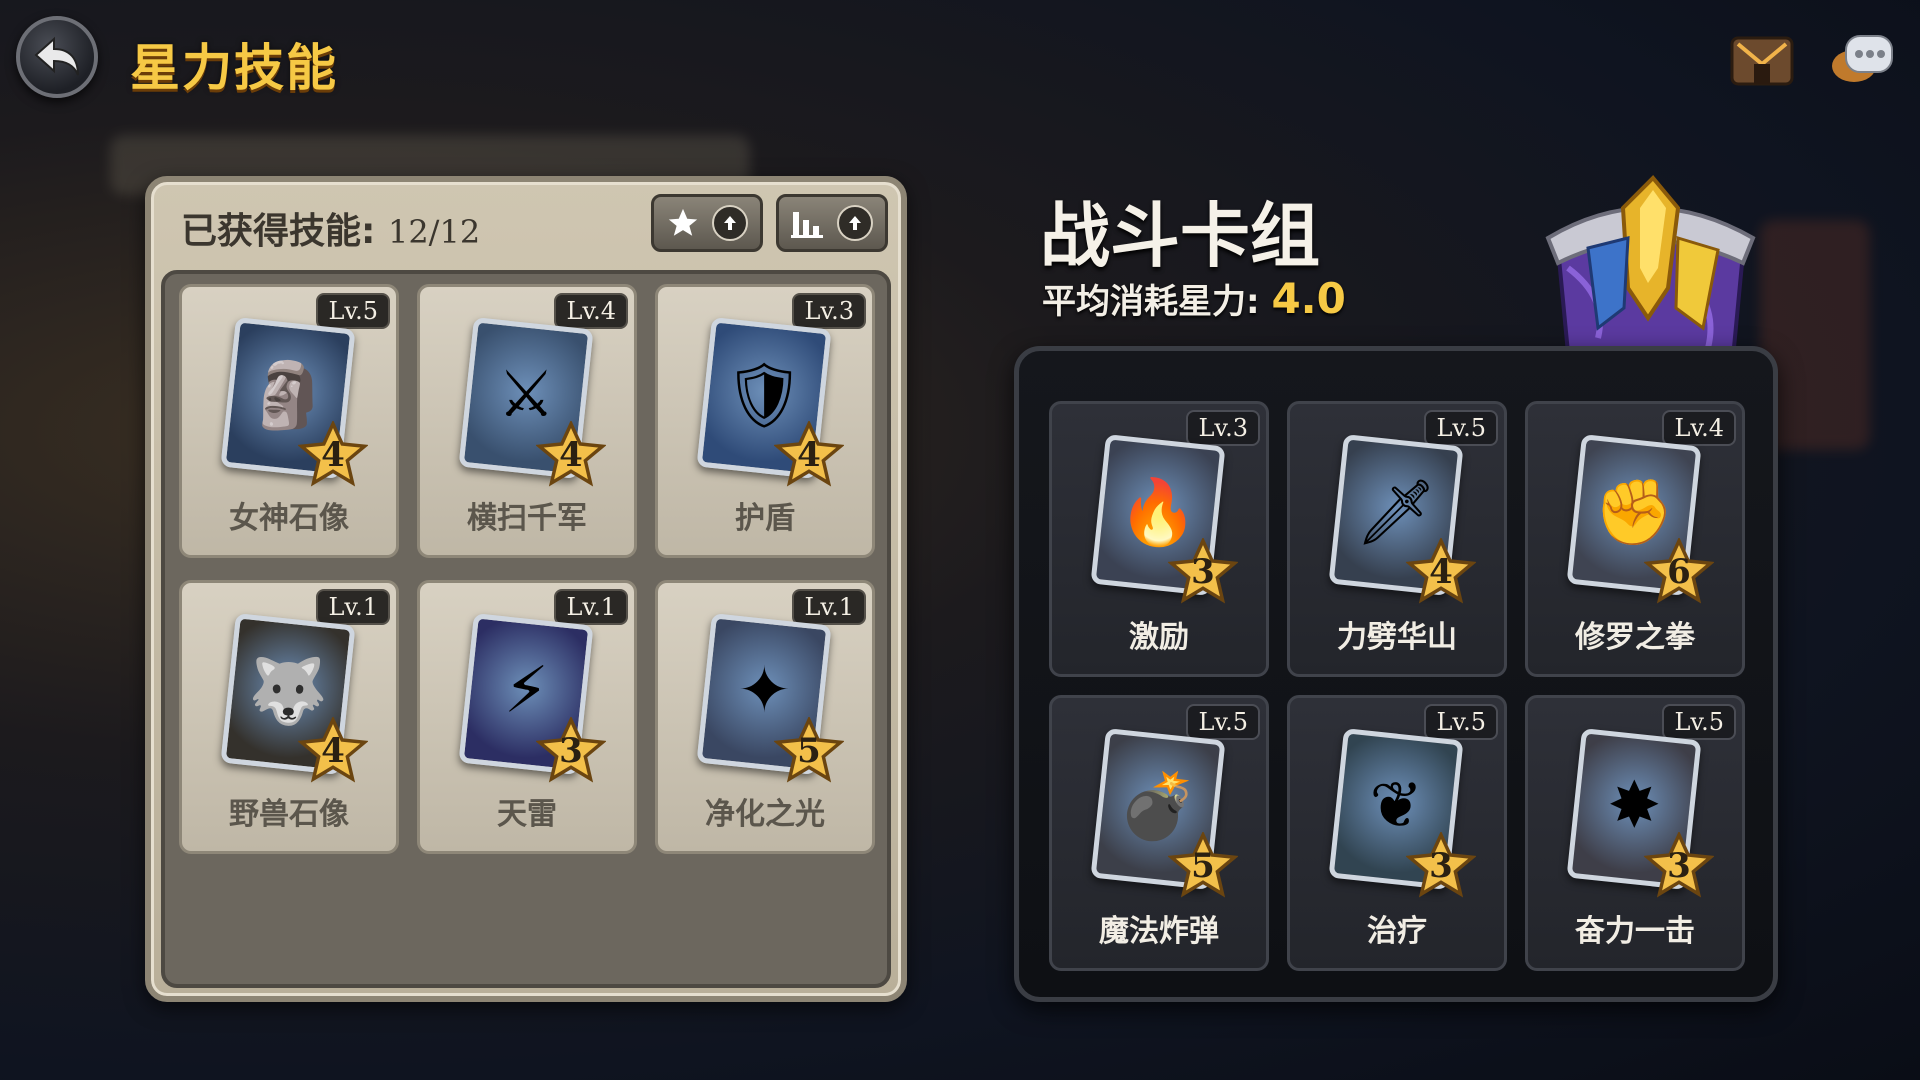 This screenshot has height=1080, width=1920. I want to click on chat-icon, so click(1862, 61).